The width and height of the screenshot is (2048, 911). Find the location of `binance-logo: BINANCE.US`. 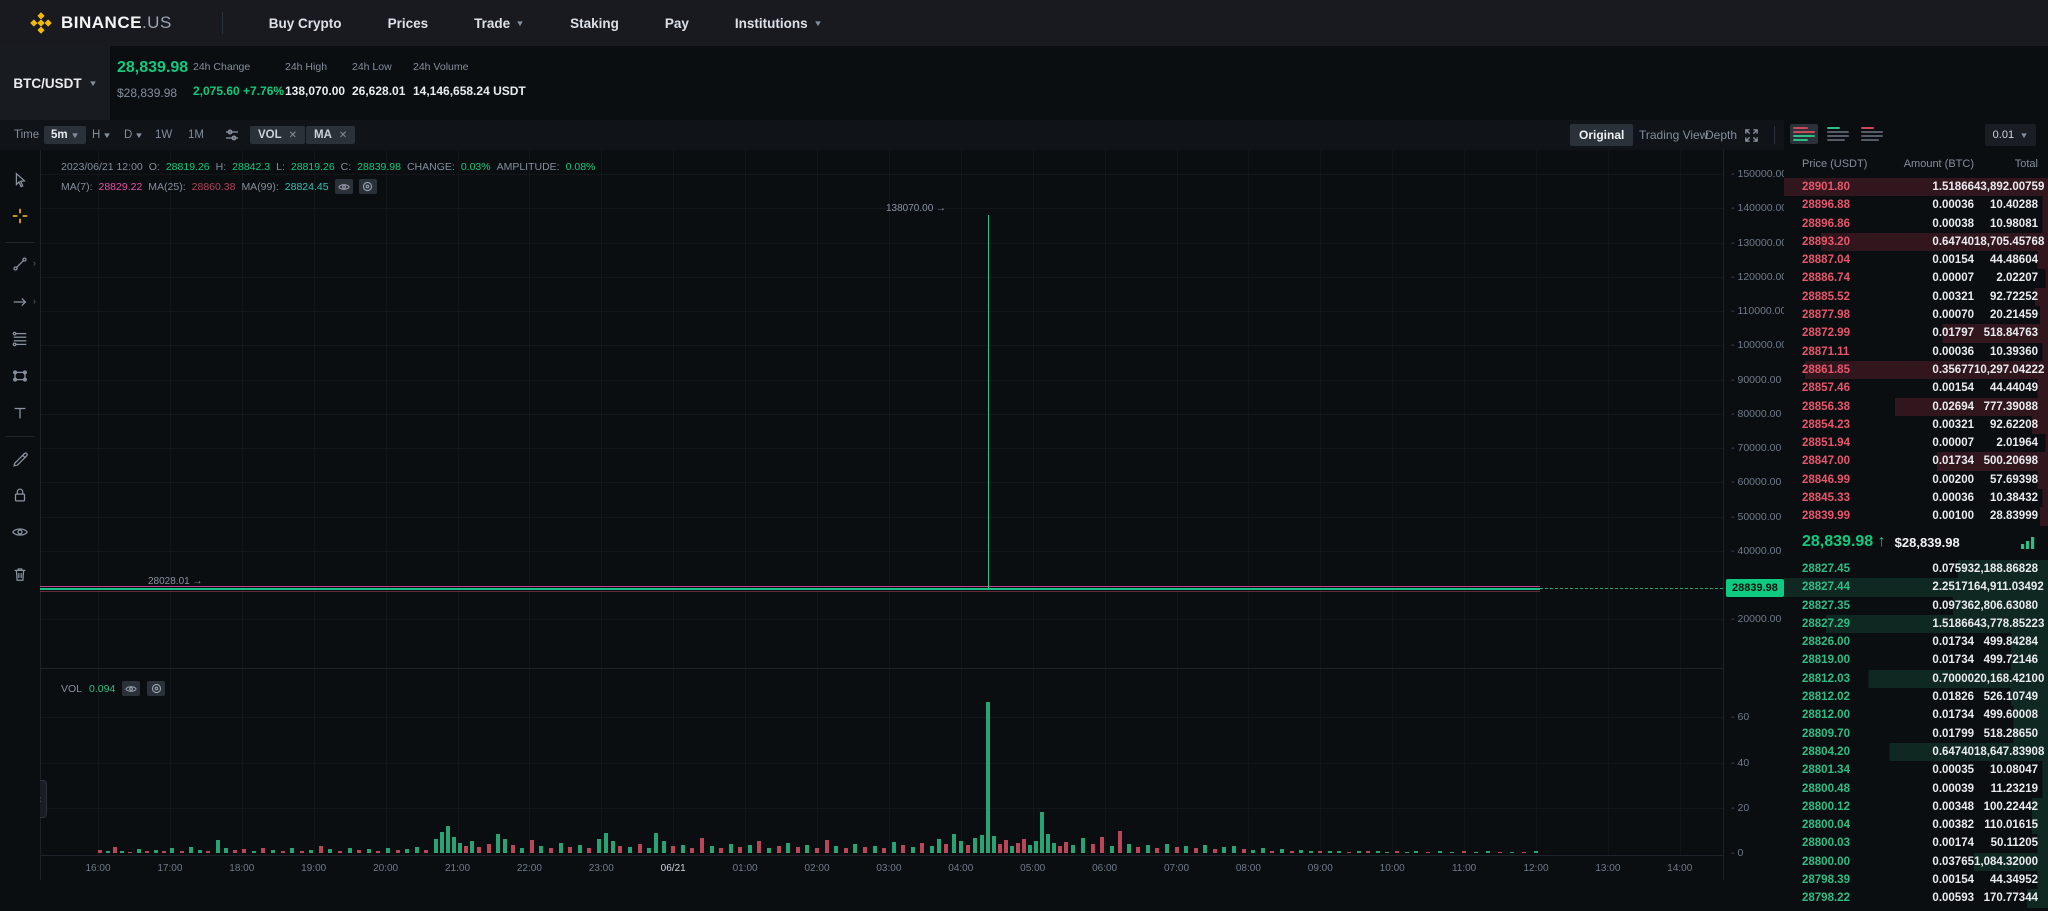

binance-logo: BINANCE.US is located at coordinates (101, 23).